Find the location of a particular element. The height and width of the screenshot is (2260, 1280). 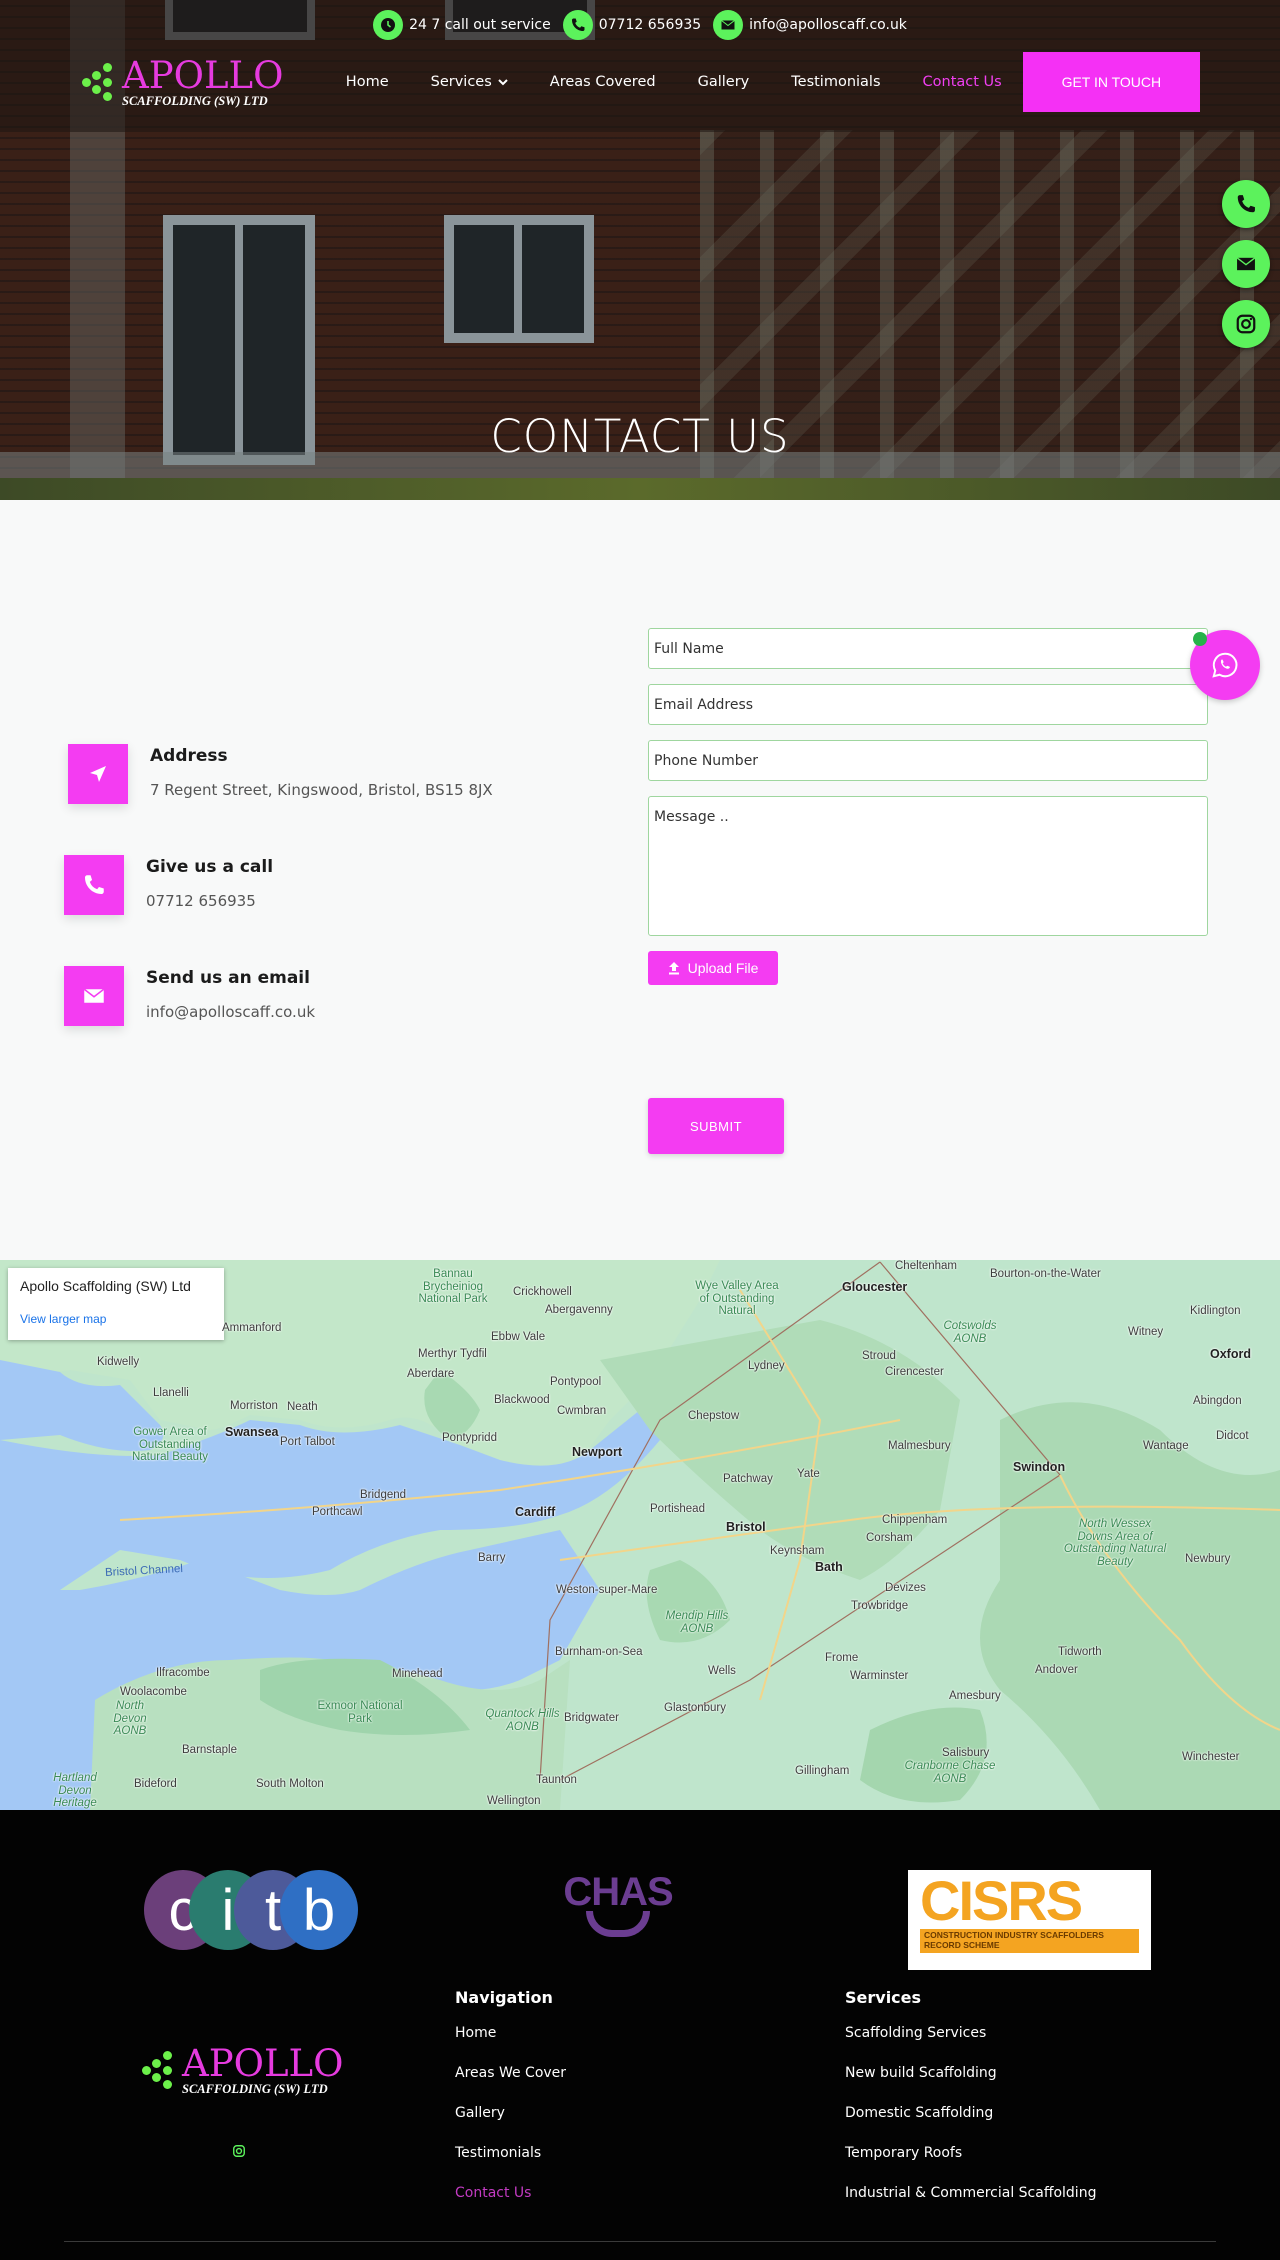

map-label: Swindon is located at coordinates (1039, 1467).